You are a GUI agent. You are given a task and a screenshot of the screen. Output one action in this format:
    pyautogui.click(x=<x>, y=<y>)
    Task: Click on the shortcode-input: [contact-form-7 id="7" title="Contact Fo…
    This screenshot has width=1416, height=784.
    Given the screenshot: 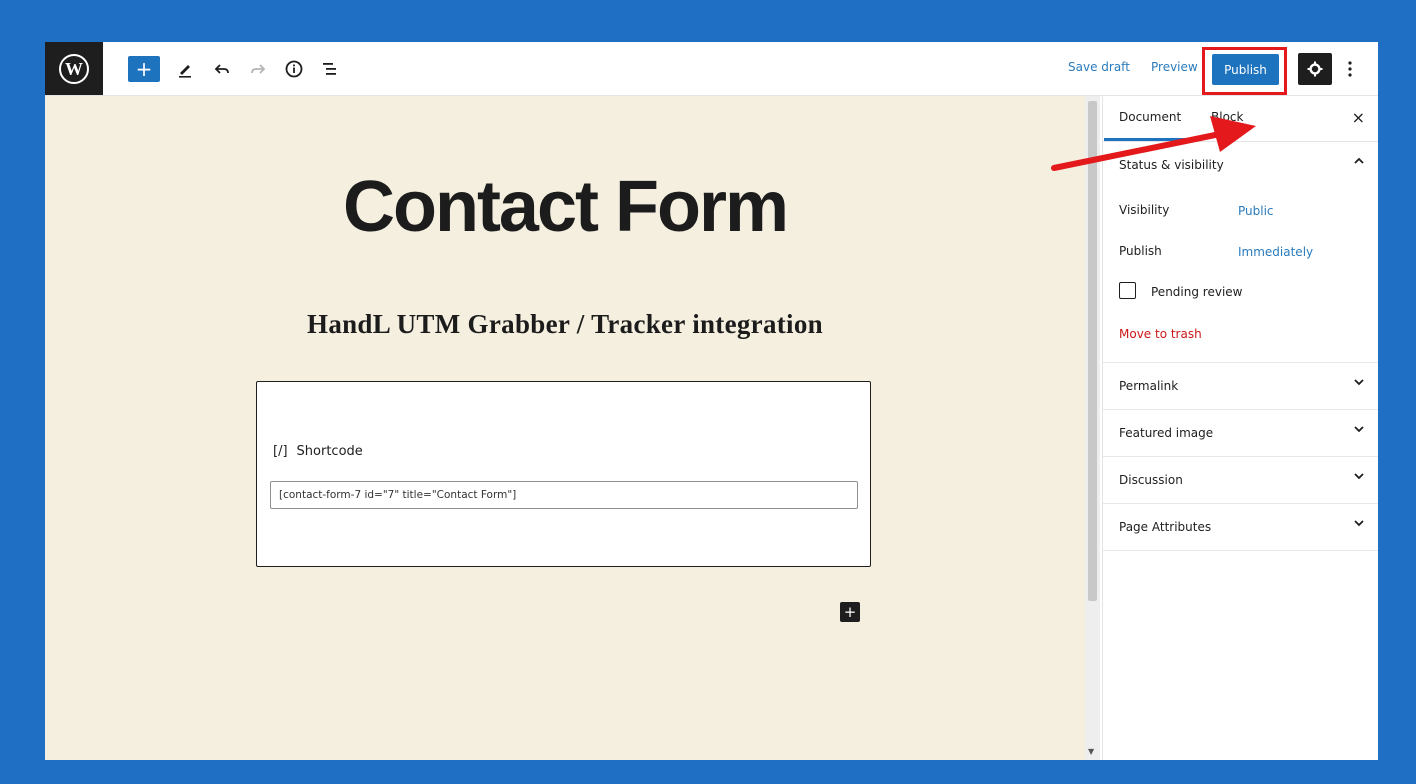 What is the action you would take?
    pyautogui.click(x=564, y=495)
    